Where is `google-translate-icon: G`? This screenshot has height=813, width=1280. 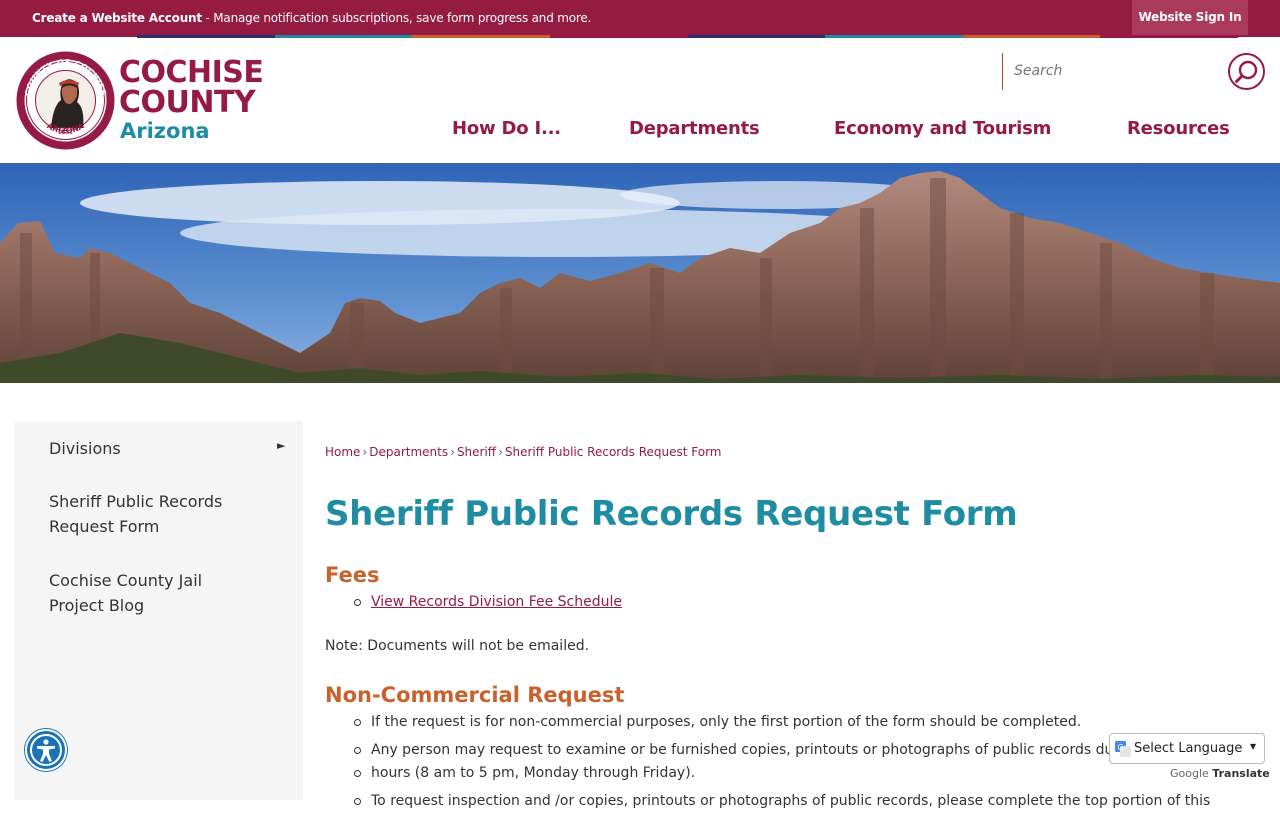
google-translate-icon: G is located at coordinates (1123, 749).